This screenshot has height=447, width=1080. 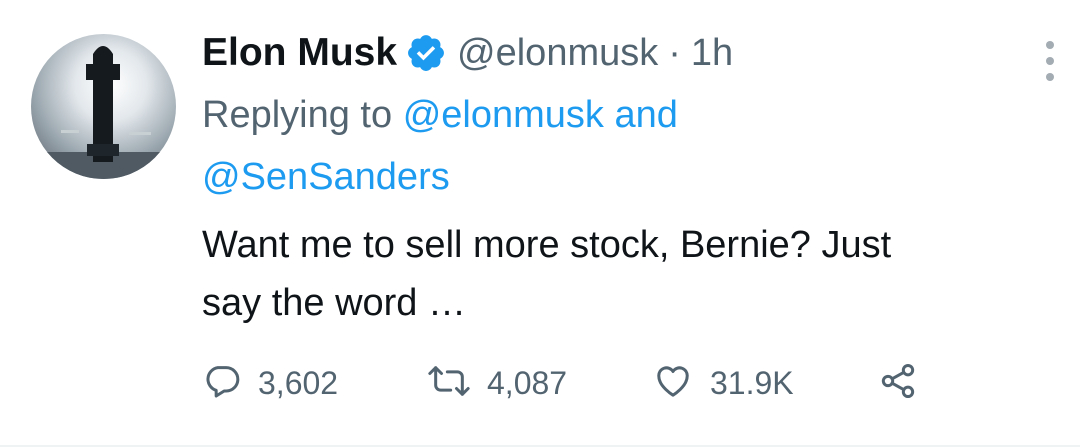 I want to click on mention-sensanders: @SenSanders, so click(x=326, y=177).